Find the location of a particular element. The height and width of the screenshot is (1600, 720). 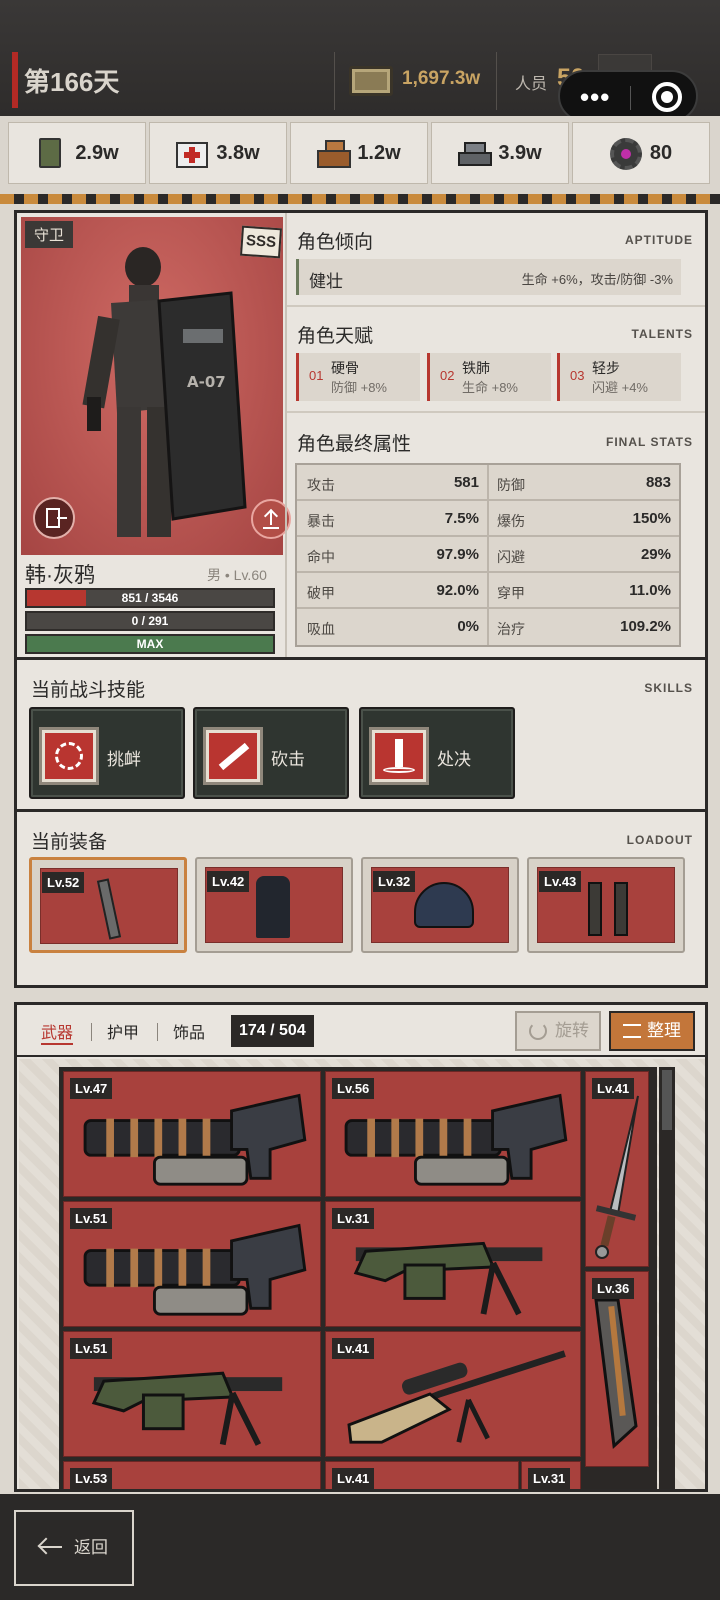

stat-label: 命中 is located at coordinates (321, 557).